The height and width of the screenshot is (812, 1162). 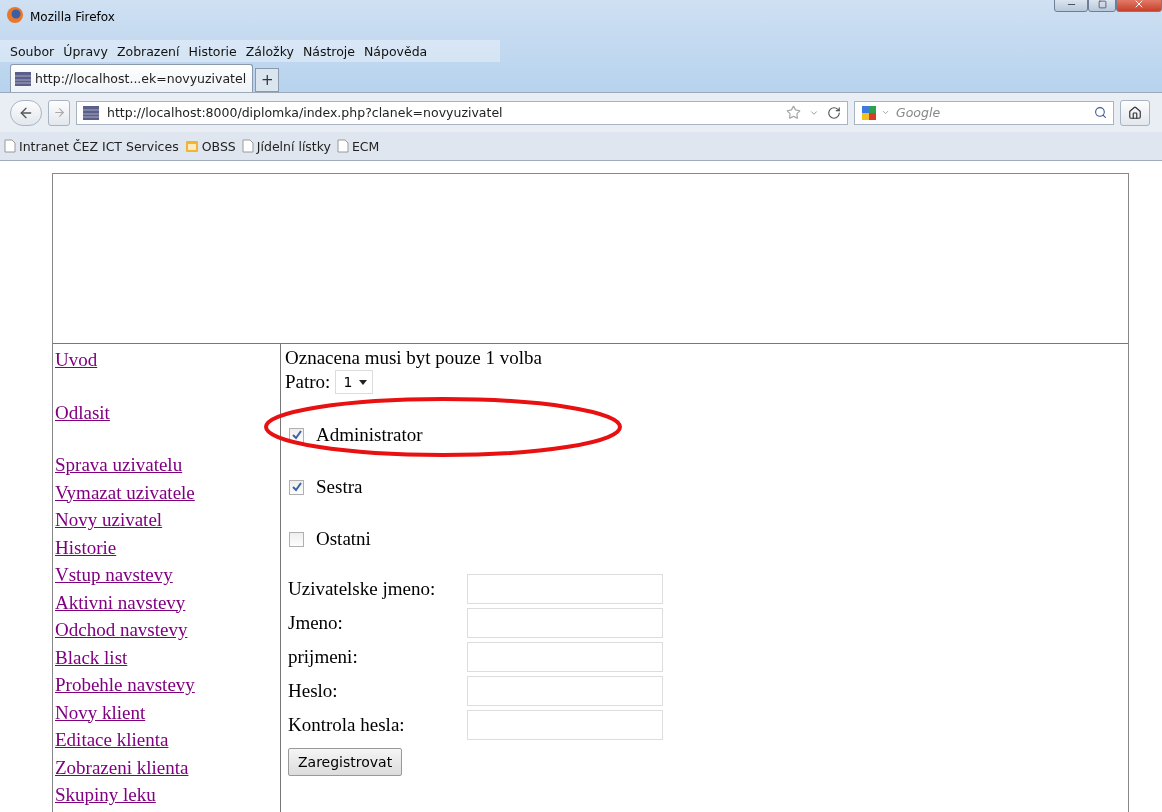 I want to click on sidebar-link: Novy uzivatel, so click(x=109, y=520).